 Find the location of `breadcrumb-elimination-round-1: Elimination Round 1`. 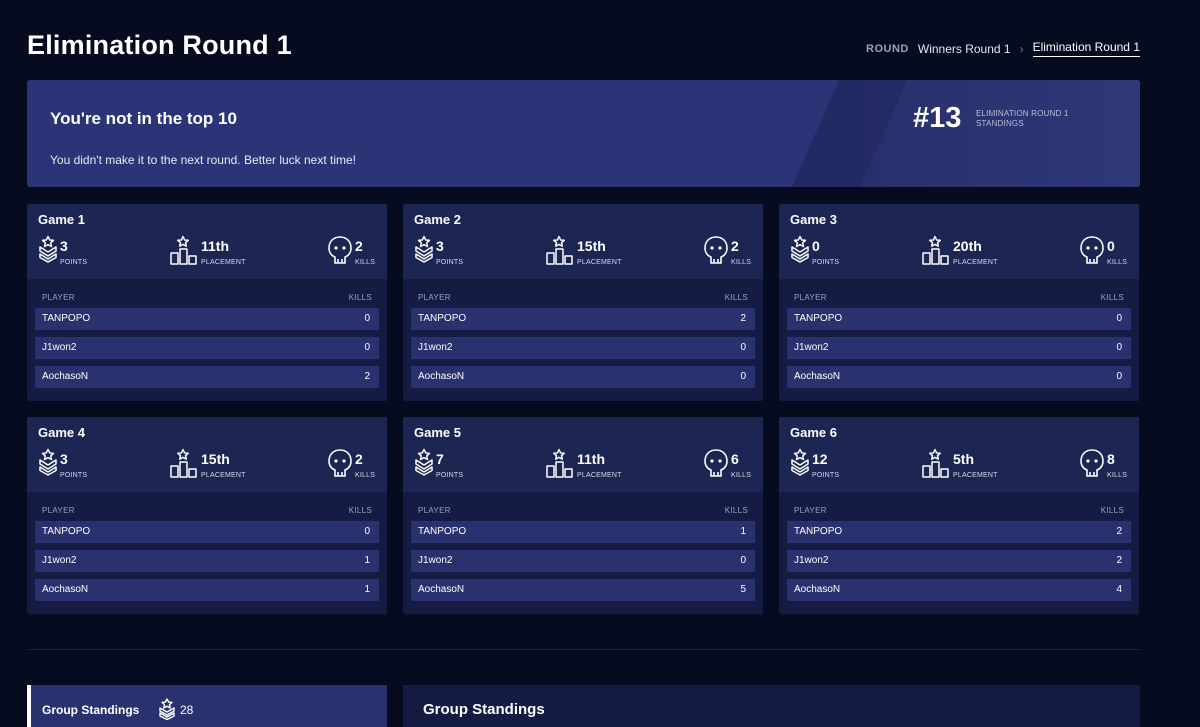

breadcrumb-elimination-round-1: Elimination Round 1 is located at coordinates (1086, 48).